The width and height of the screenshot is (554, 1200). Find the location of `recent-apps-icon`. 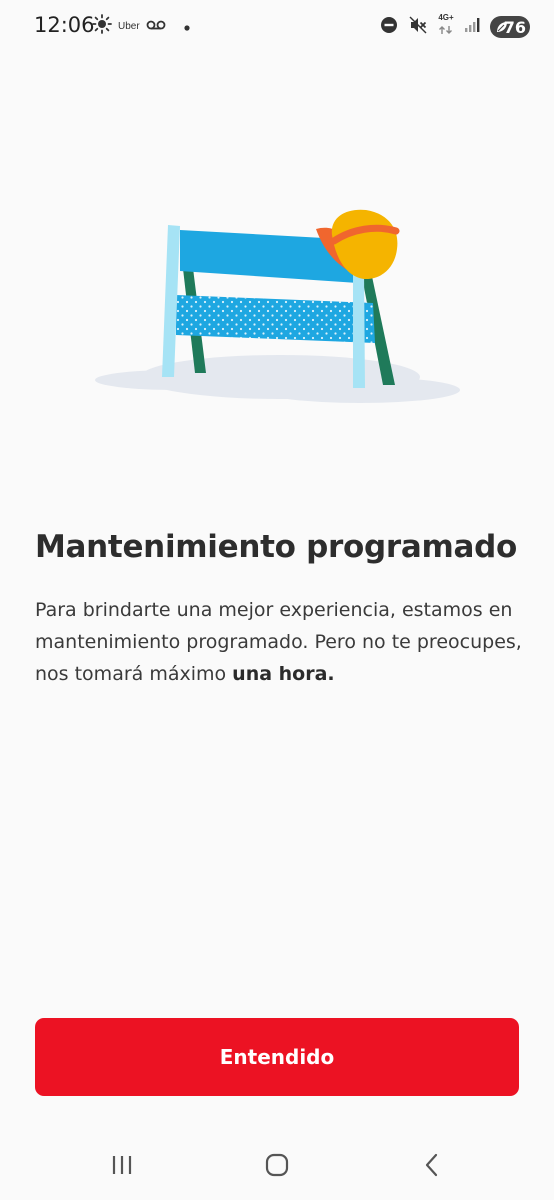

recent-apps-icon is located at coordinates (122, 1165).